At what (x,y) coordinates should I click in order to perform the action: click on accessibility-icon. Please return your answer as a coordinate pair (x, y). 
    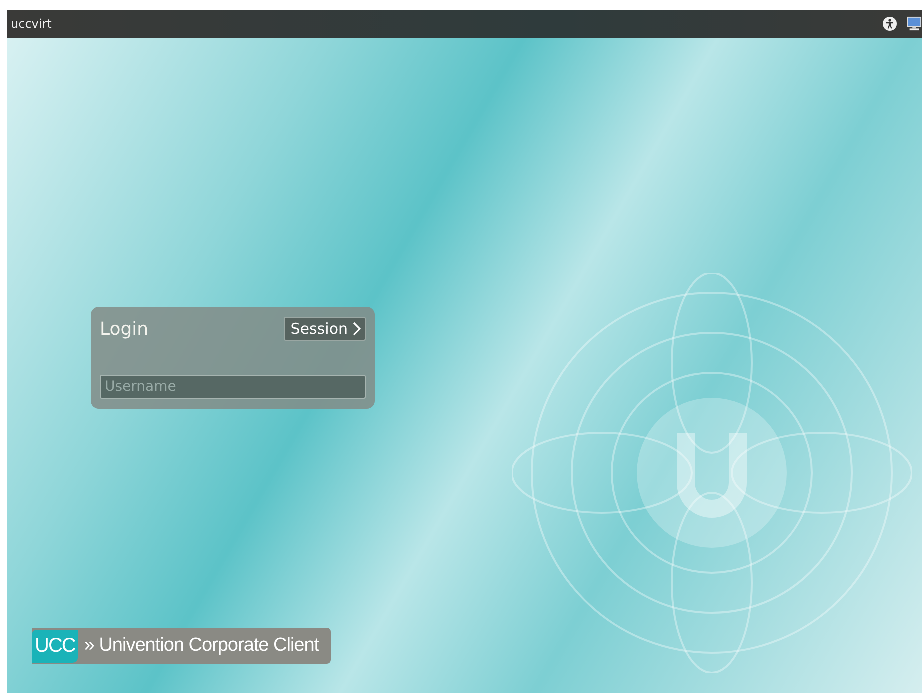
    Looking at the image, I should click on (890, 24).